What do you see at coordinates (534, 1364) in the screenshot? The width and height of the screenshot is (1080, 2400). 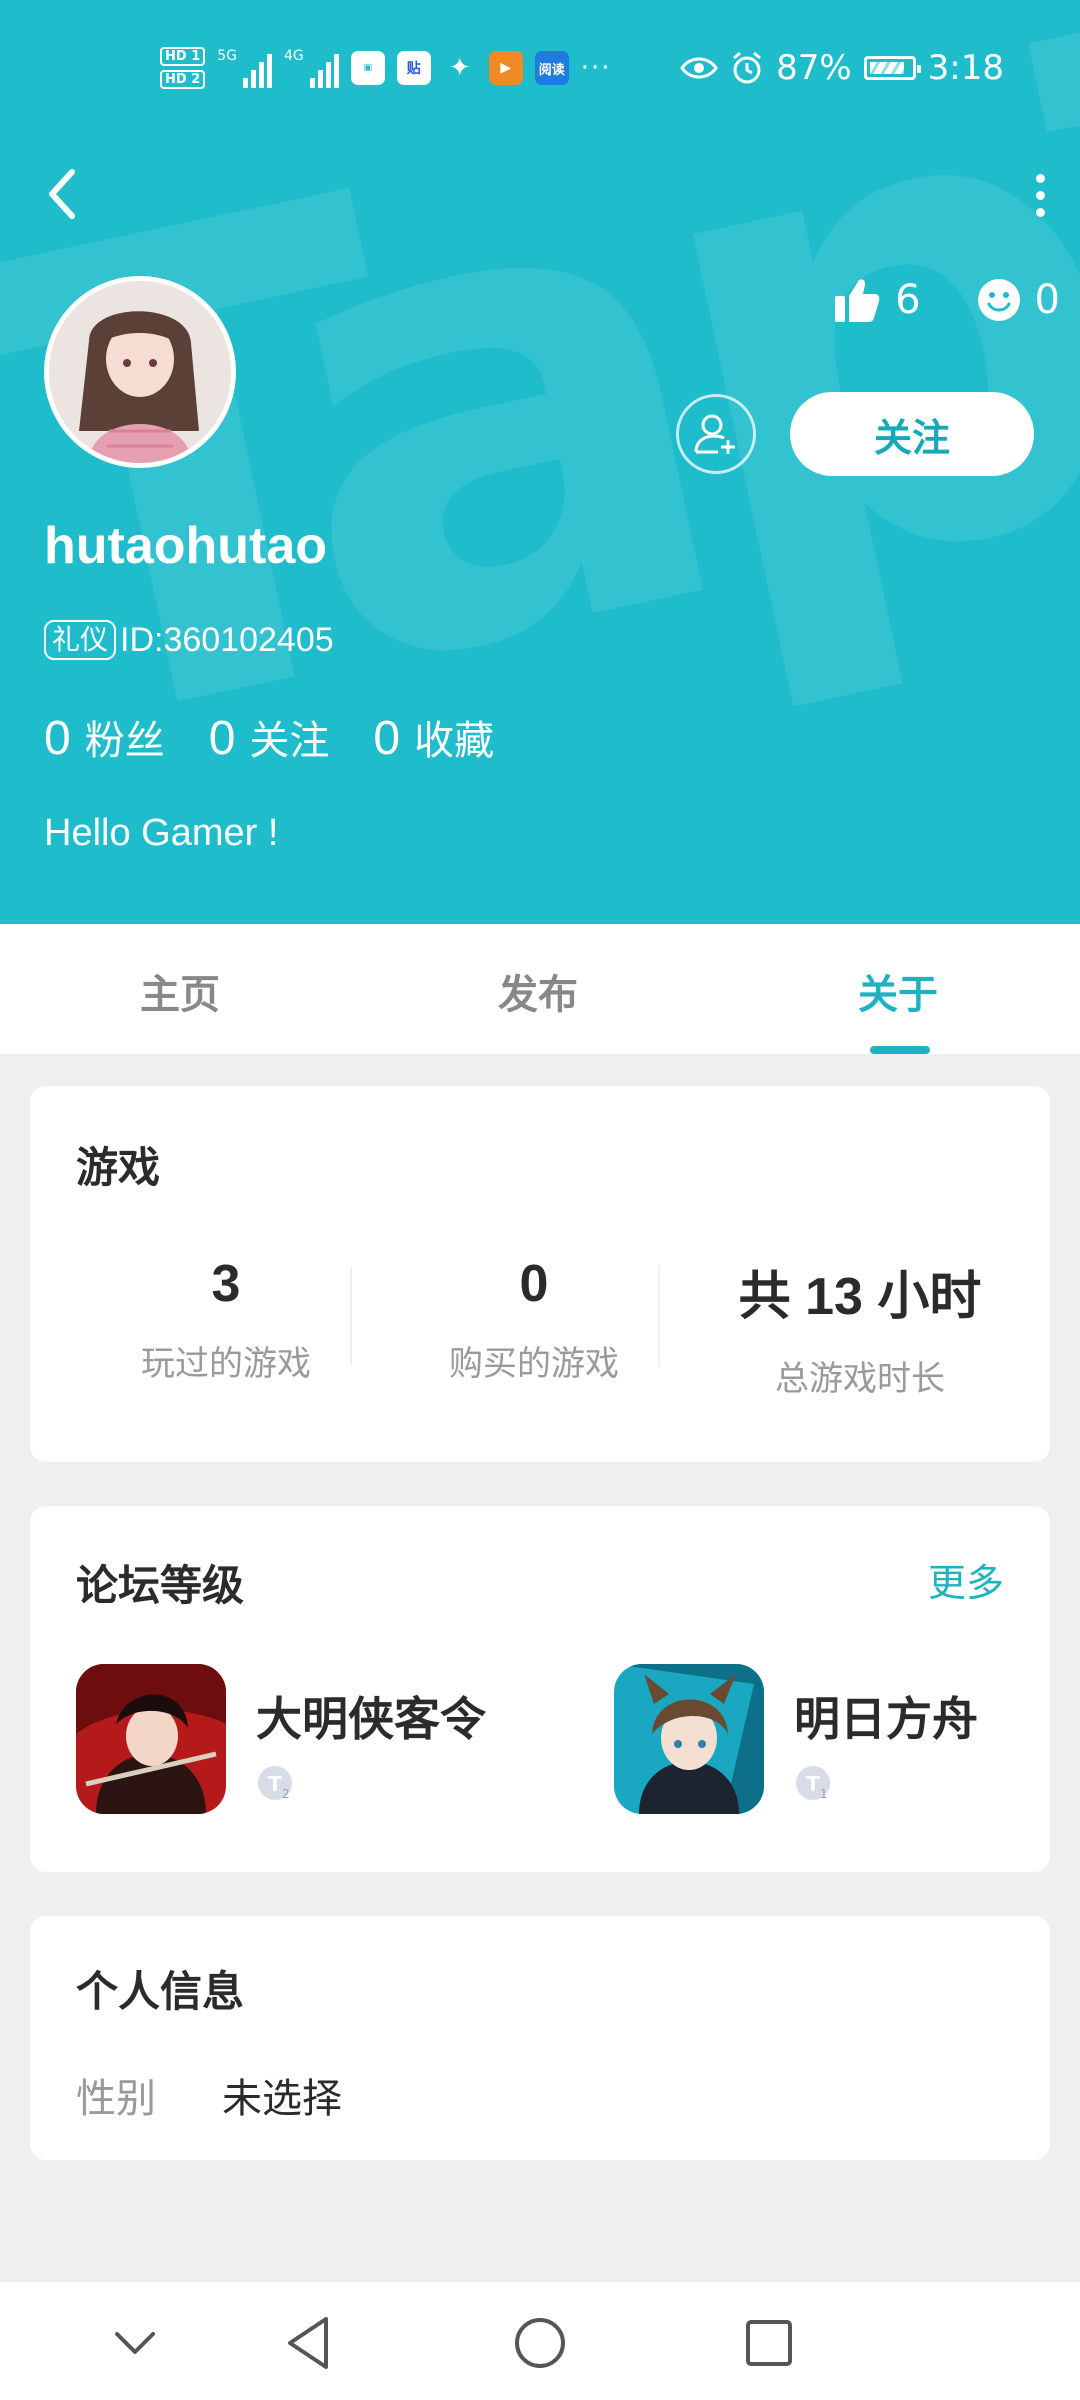 I see `purchased-games-label: 购买的游戏` at bounding box center [534, 1364].